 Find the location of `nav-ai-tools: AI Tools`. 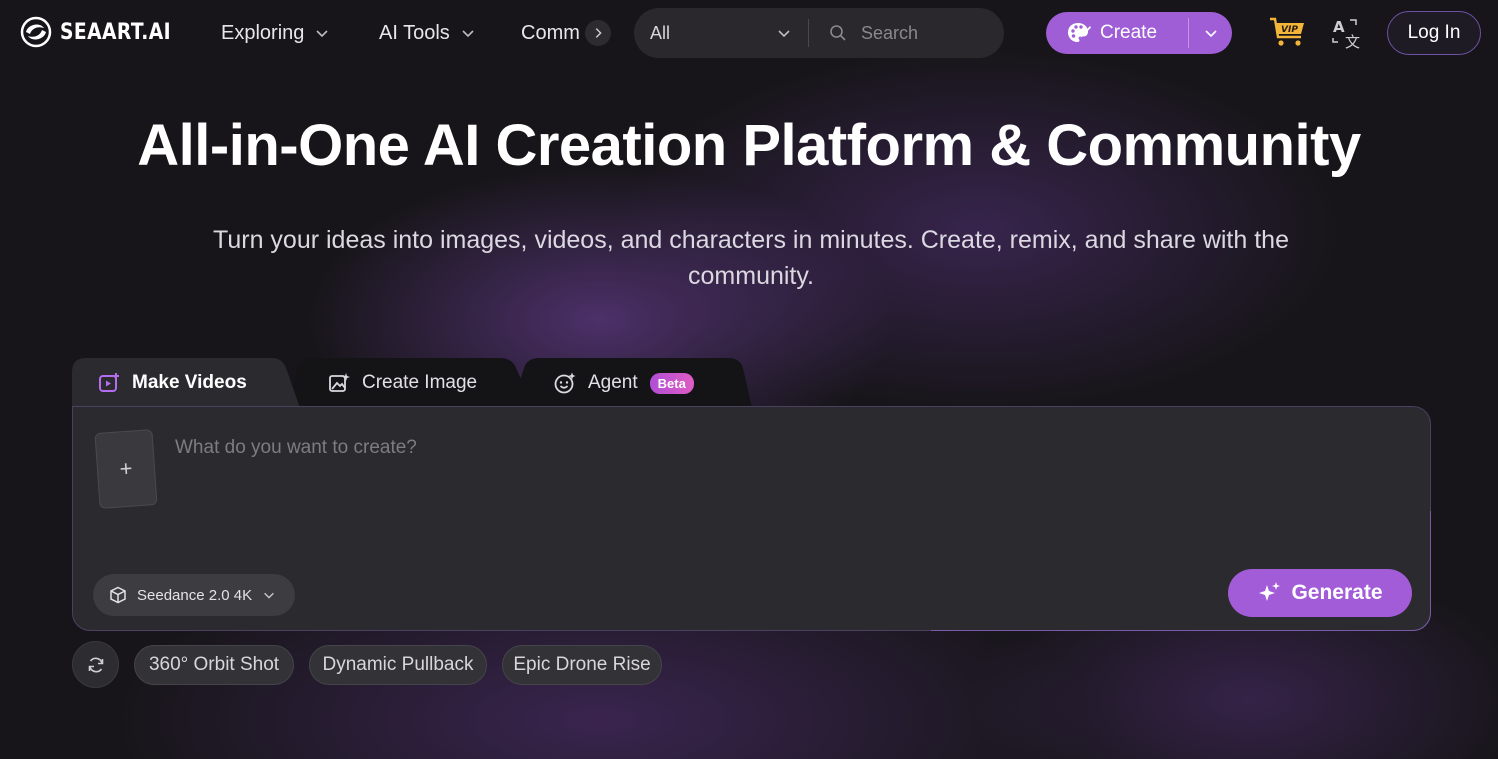

nav-ai-tools: AI Tools is located at coordinates (427, 33).